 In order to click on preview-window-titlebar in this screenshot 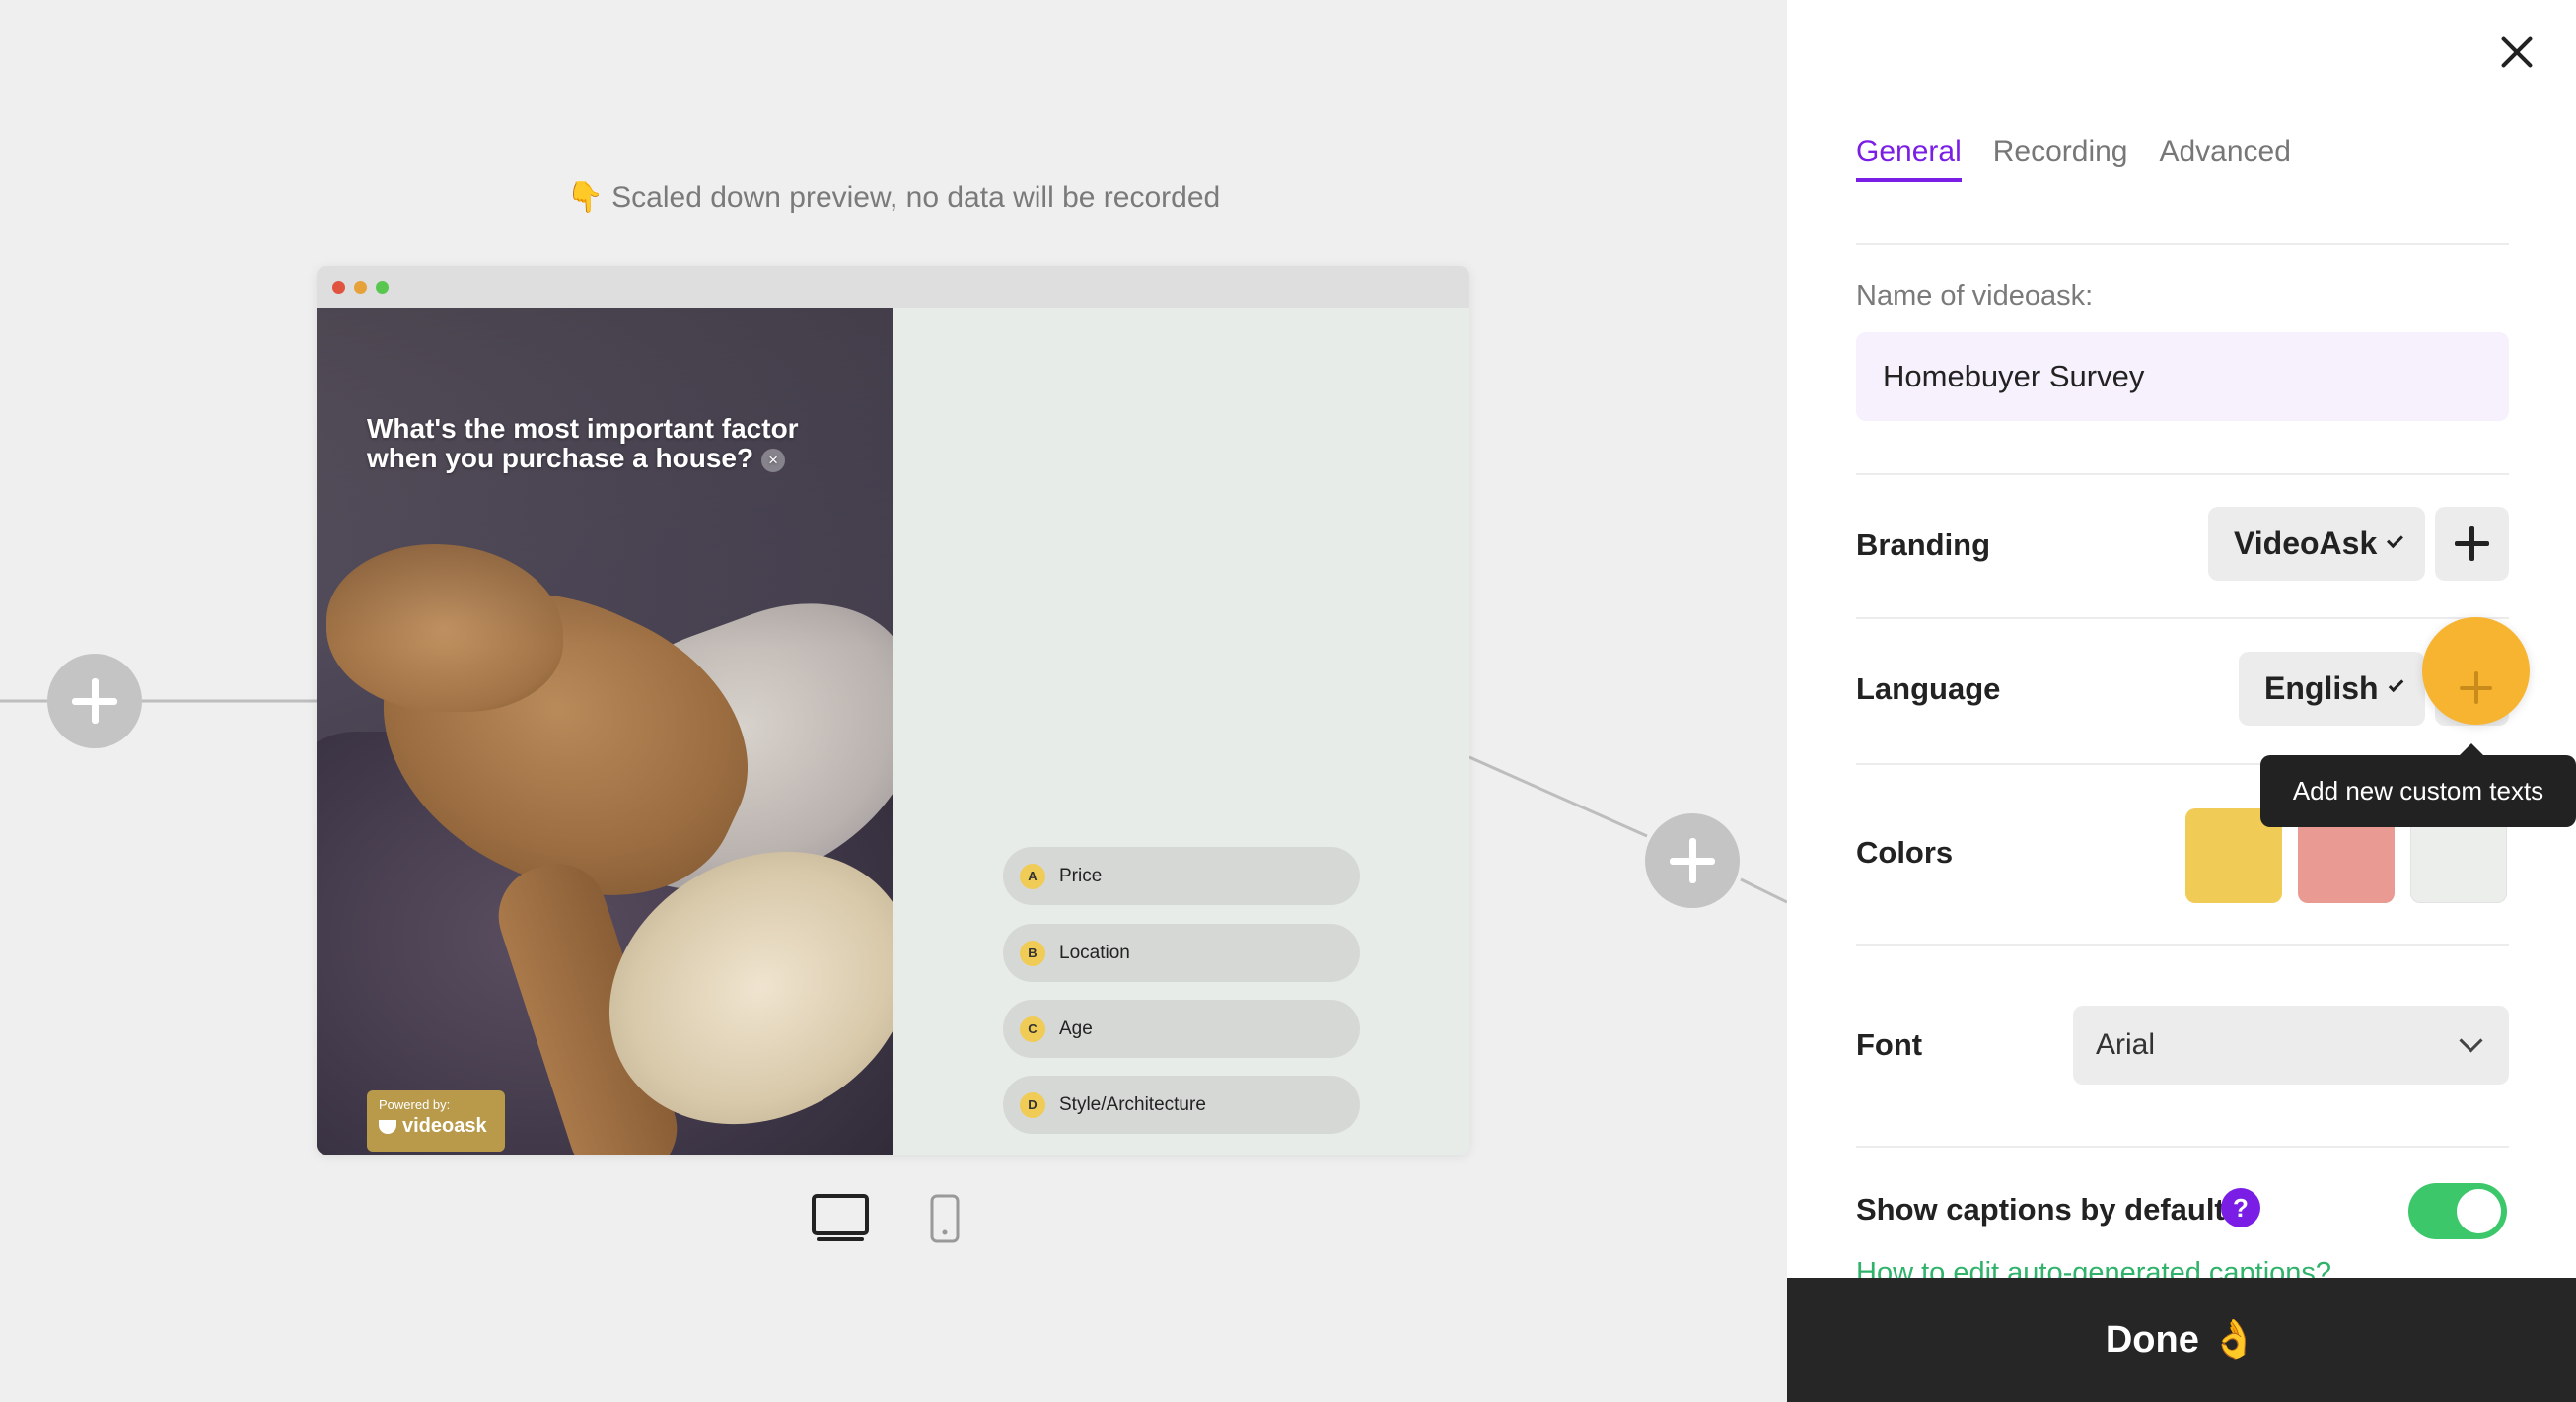, I will do `click(893, 287)`.